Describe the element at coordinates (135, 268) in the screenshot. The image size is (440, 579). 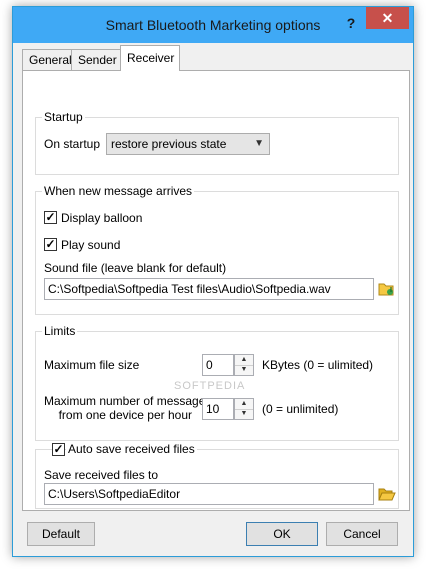
I see `sound-file-label: Sound file (leave blank for default)` at that location.